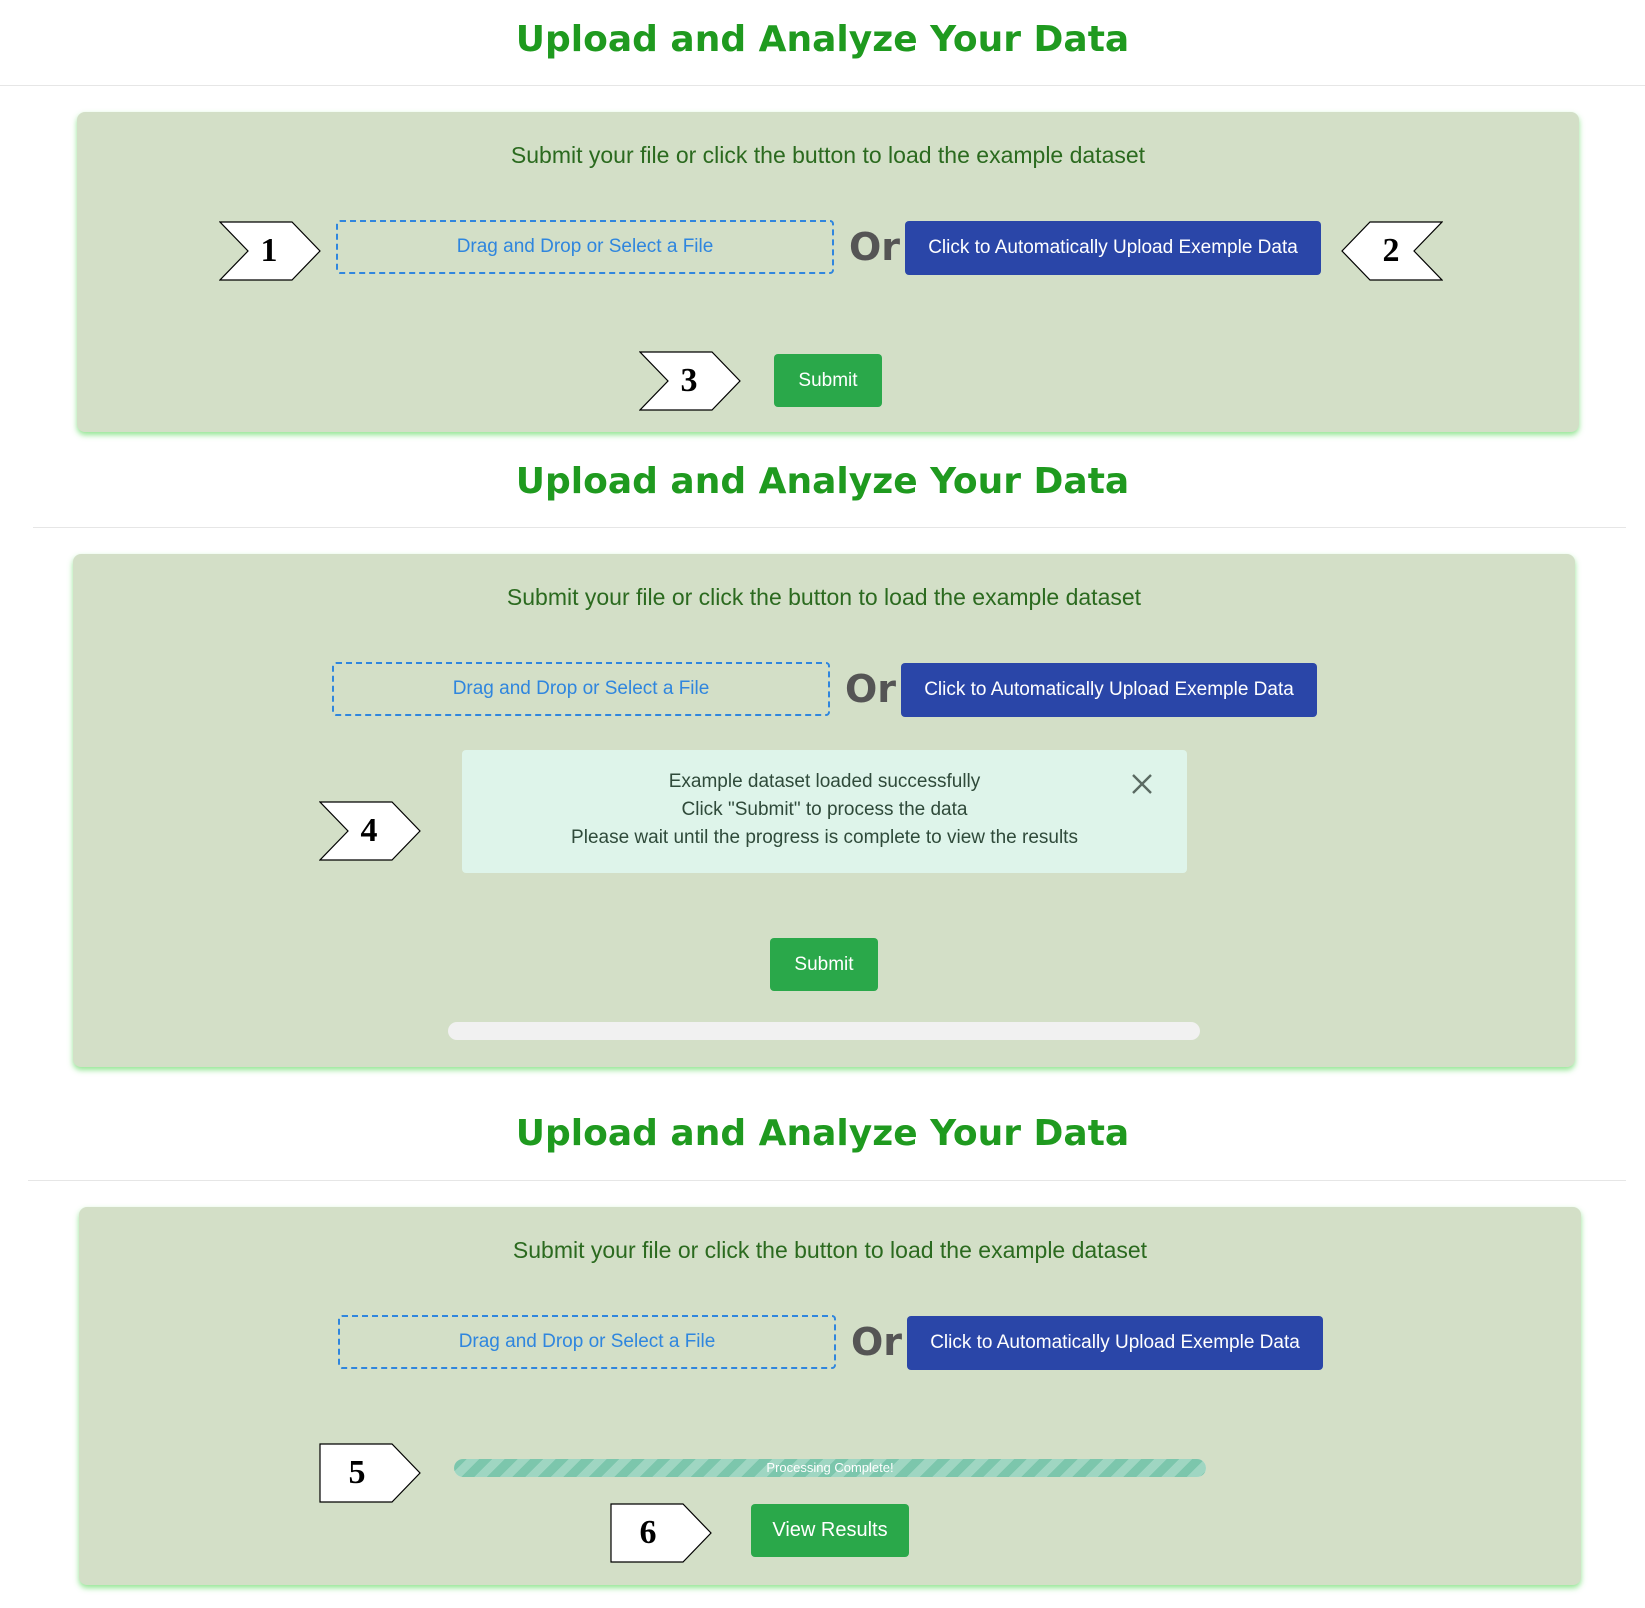 The width and height of the screenshot is (1645, 1608). What do you see at coordinates (824, 1031) in the screenshot?
I see `progress-bar` at bounding box center [824, 1031].